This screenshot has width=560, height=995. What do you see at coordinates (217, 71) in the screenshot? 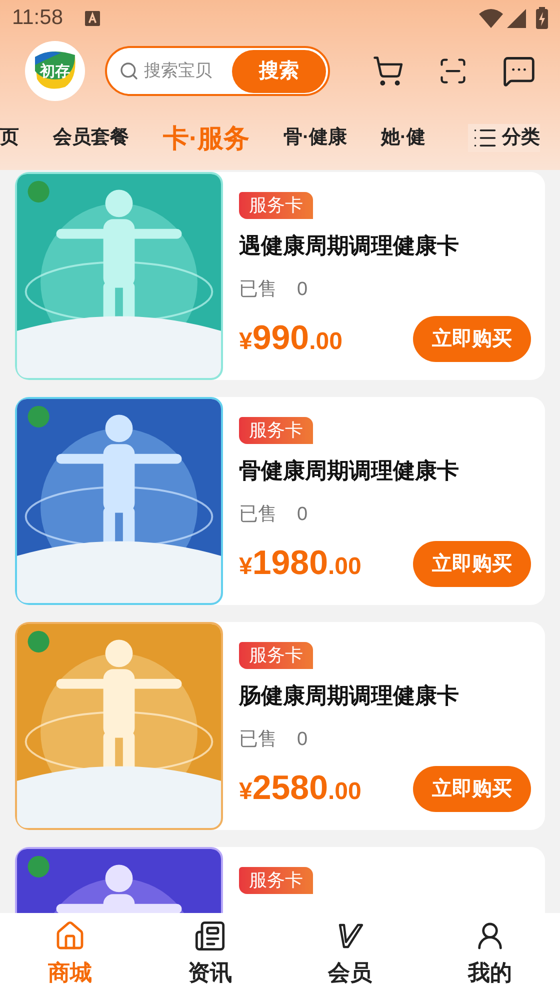
I see `search-field: 搜索宝贝 搜索` at bounding box center [217, 71].